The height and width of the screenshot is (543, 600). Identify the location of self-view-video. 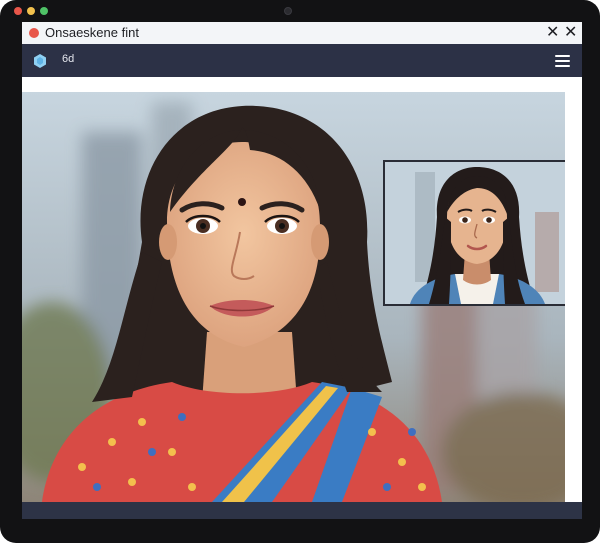
(474, 233).